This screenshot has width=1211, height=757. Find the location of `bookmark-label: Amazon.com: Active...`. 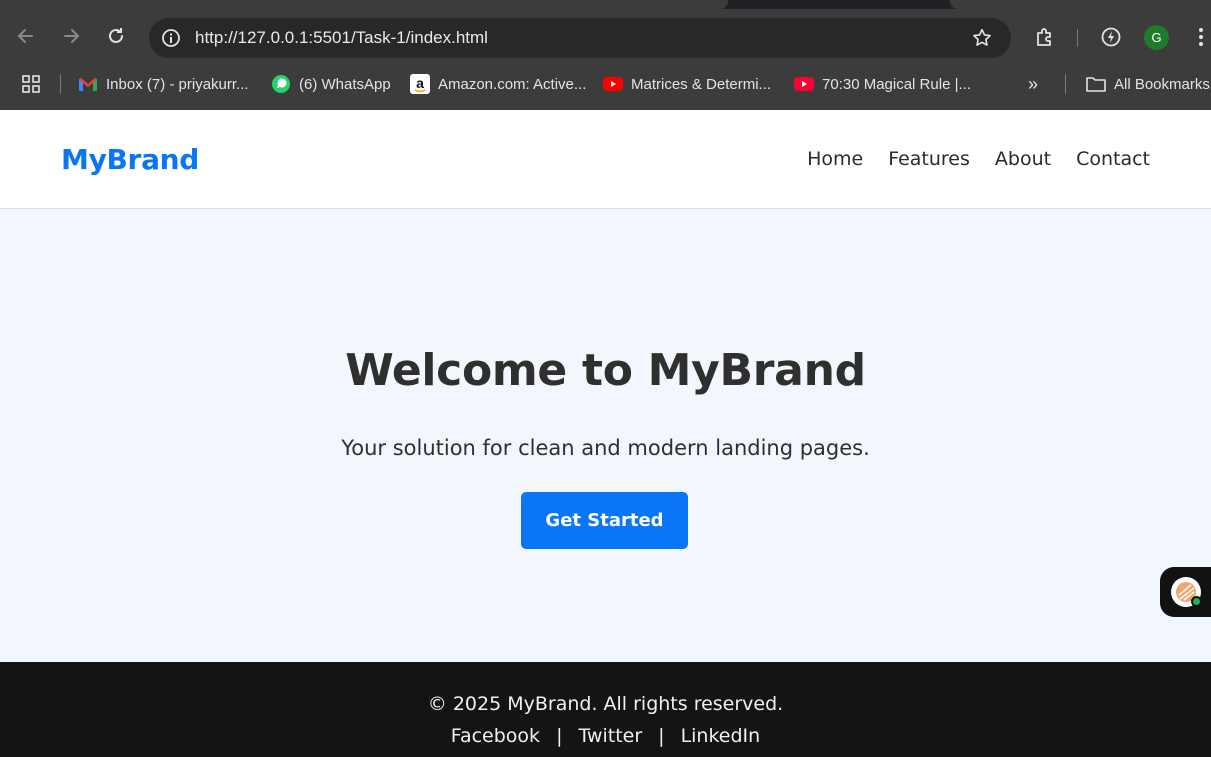

bookmark-label: Amazon.com: Active... is located at coordinates (512, 84).